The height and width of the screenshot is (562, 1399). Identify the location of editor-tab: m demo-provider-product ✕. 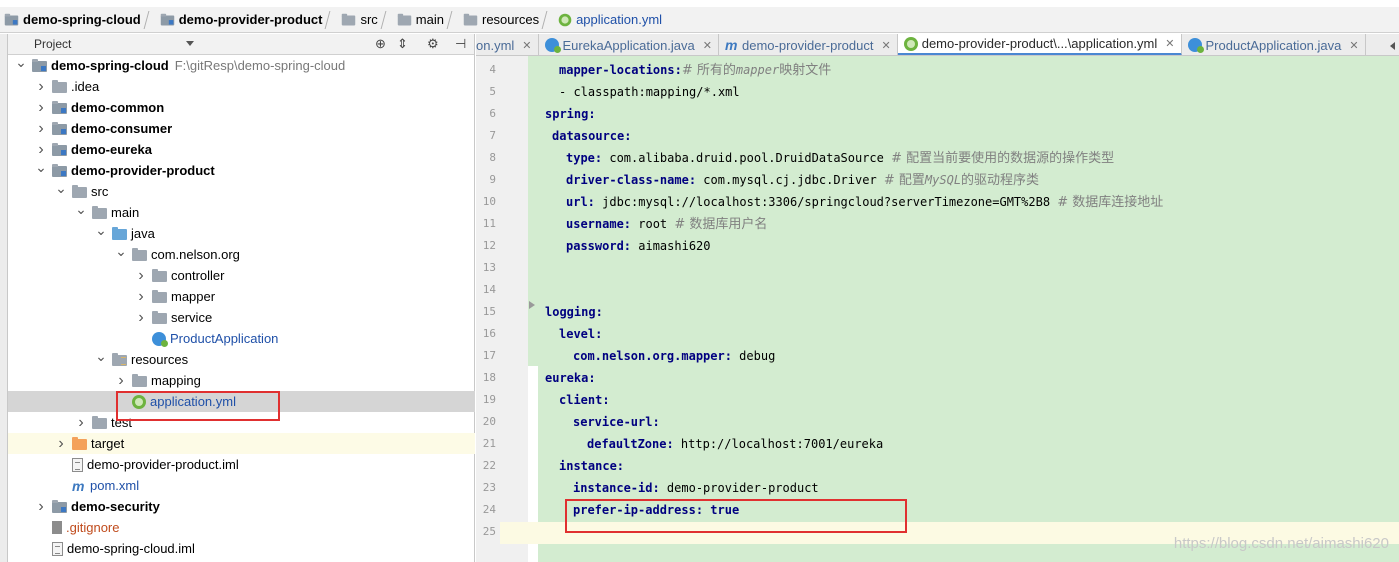
(808, 44).